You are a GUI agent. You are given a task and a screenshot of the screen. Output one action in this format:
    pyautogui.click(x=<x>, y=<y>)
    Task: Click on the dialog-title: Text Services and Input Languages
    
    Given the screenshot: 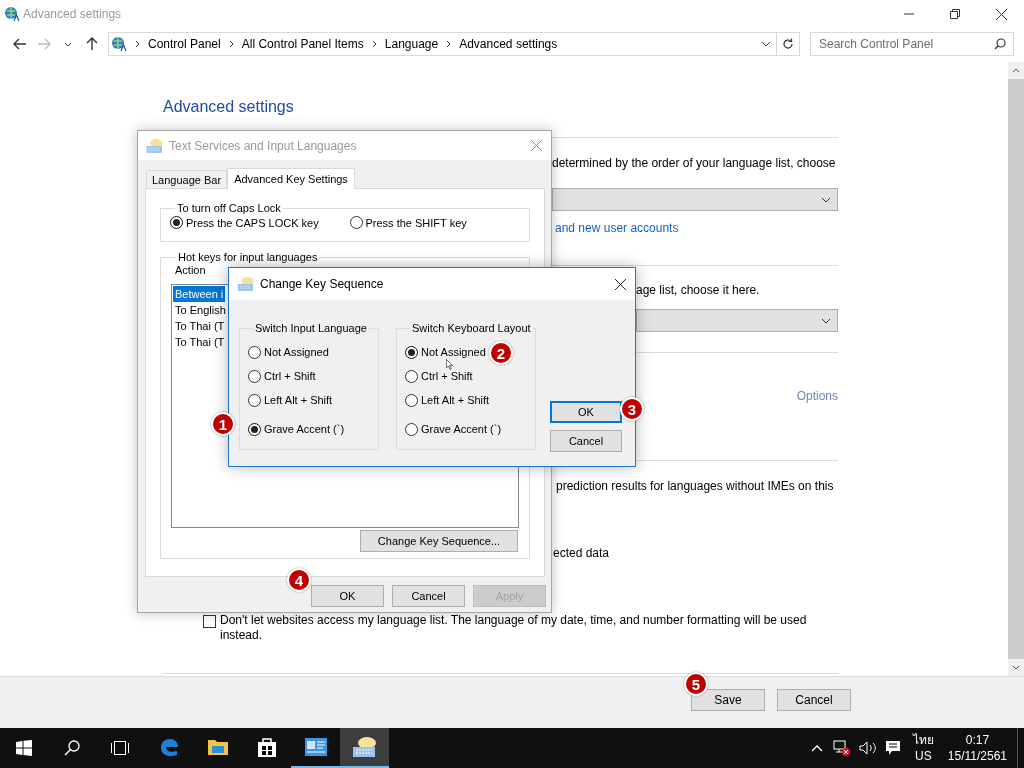 What is the action you would take?
    pyautogui.click(x=263, y=145)
    